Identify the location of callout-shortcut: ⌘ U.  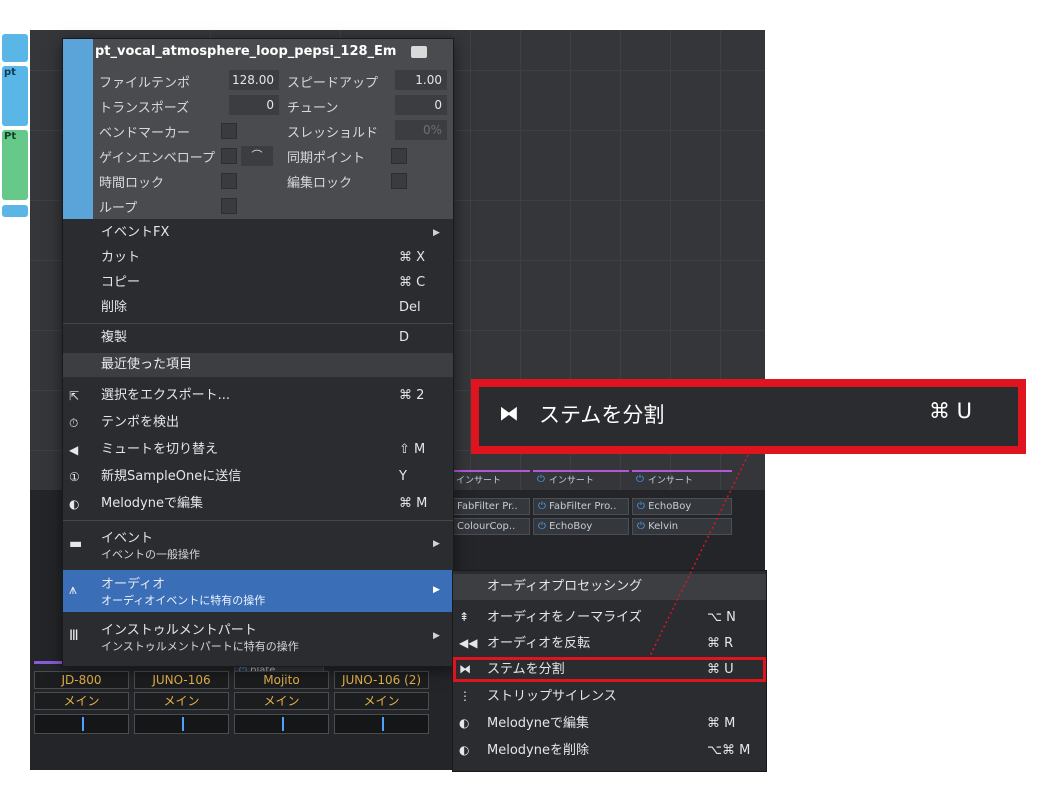
(951, 411).